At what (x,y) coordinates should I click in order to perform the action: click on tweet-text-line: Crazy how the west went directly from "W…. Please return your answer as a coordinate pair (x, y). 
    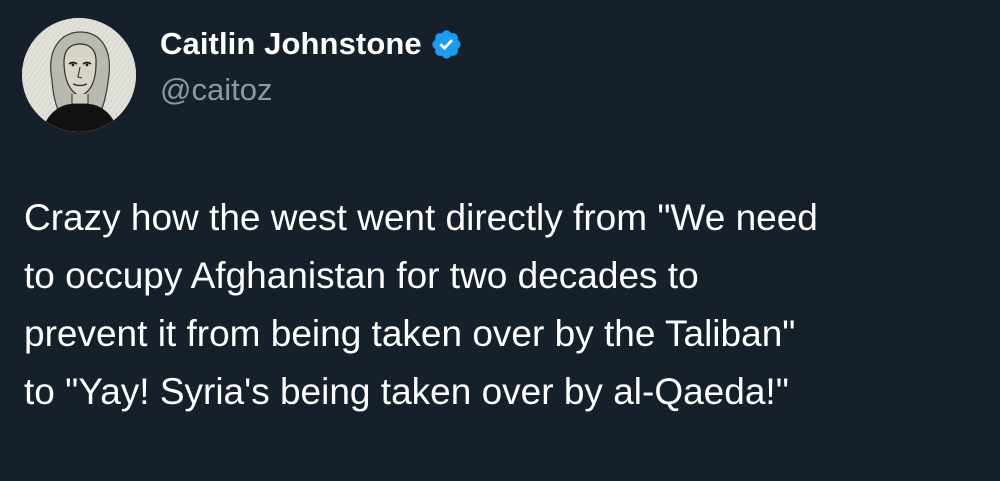
    Looking at the image, I should click on (421, 217).